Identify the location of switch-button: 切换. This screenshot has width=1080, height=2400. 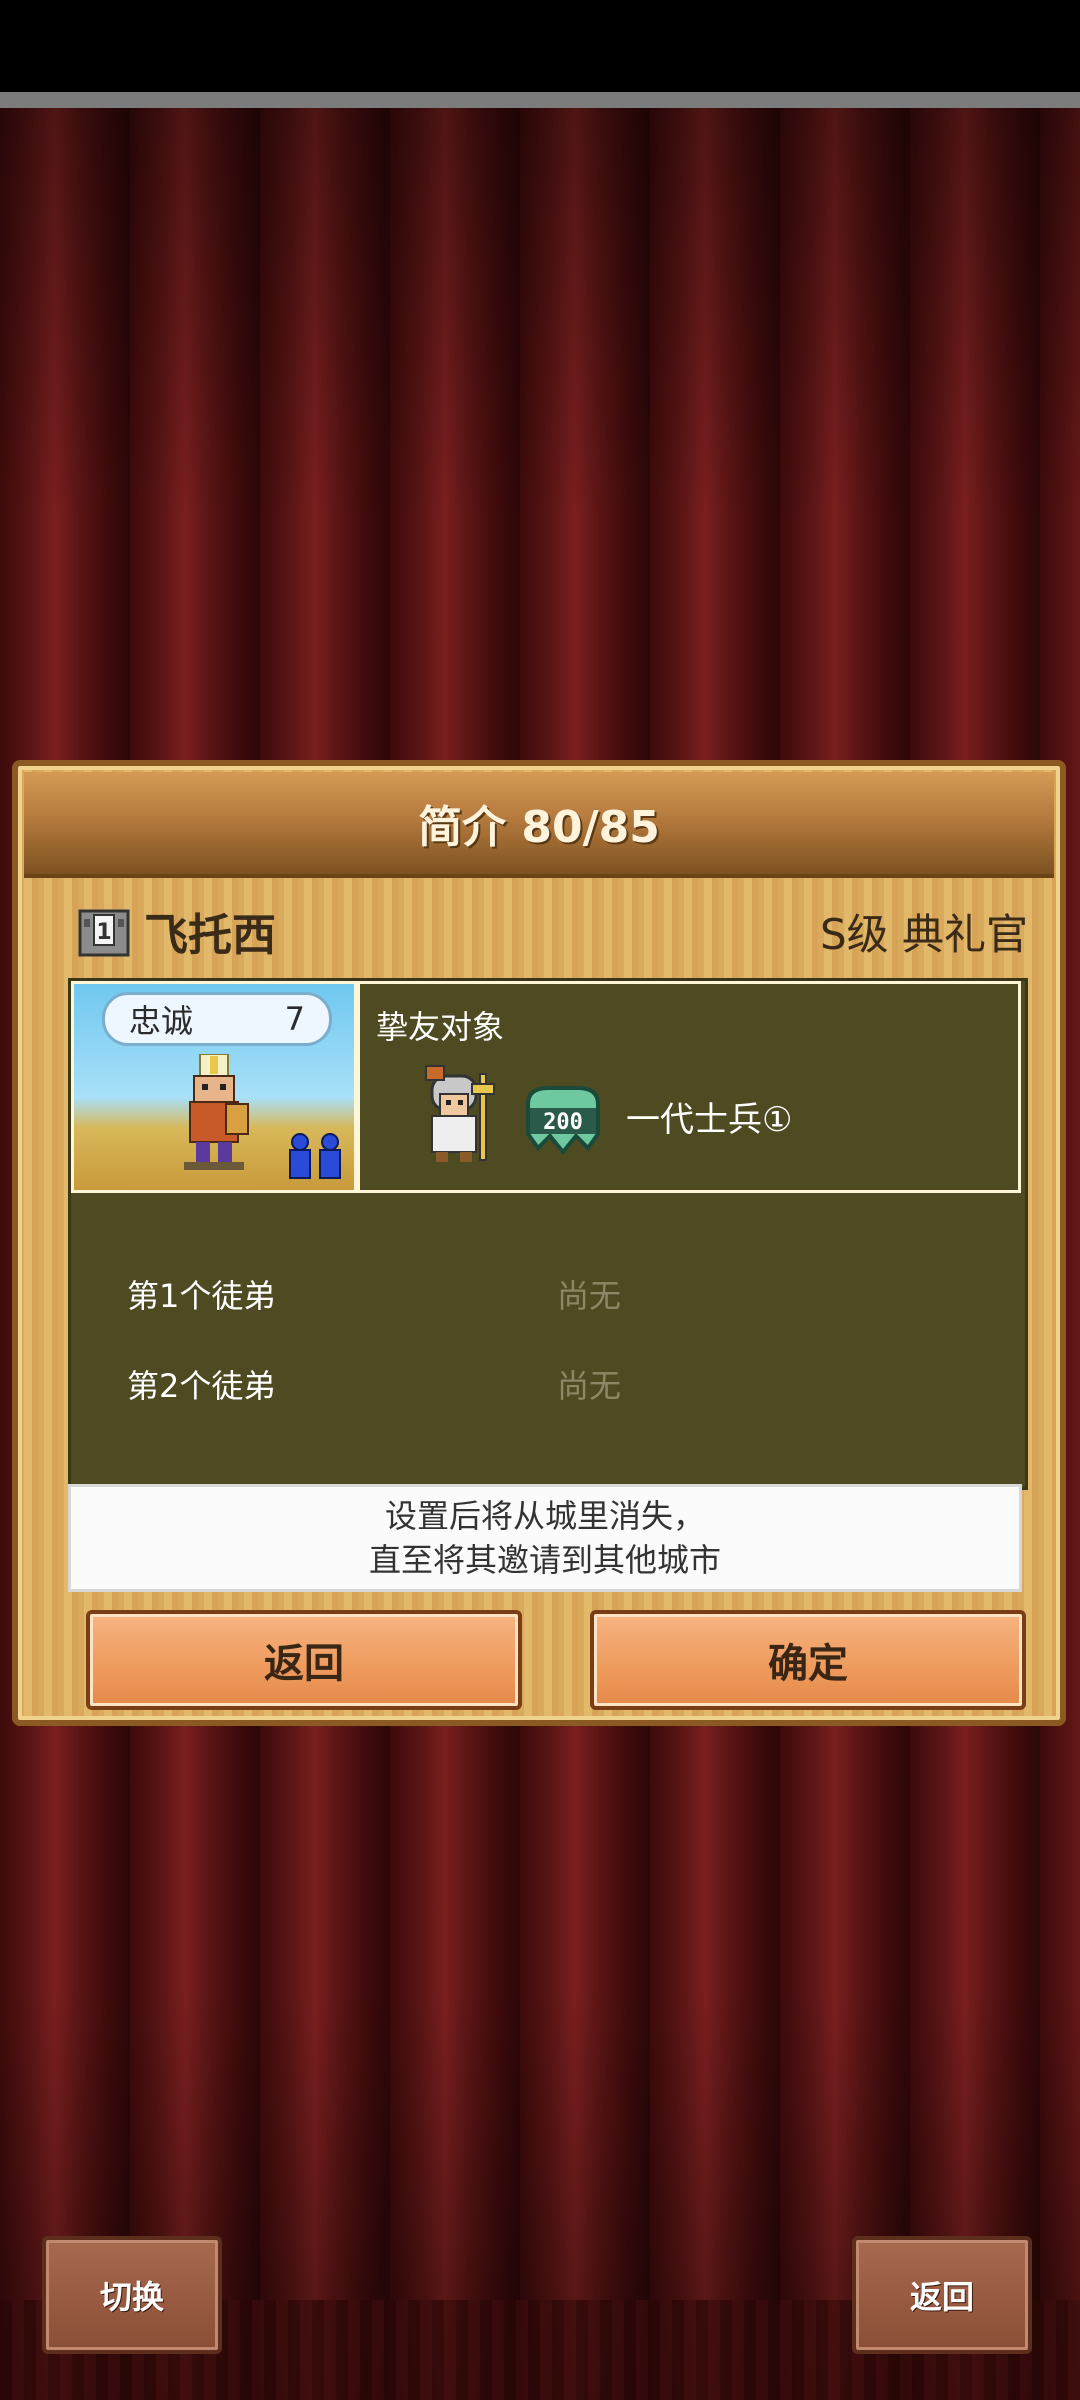
(132, 2295).